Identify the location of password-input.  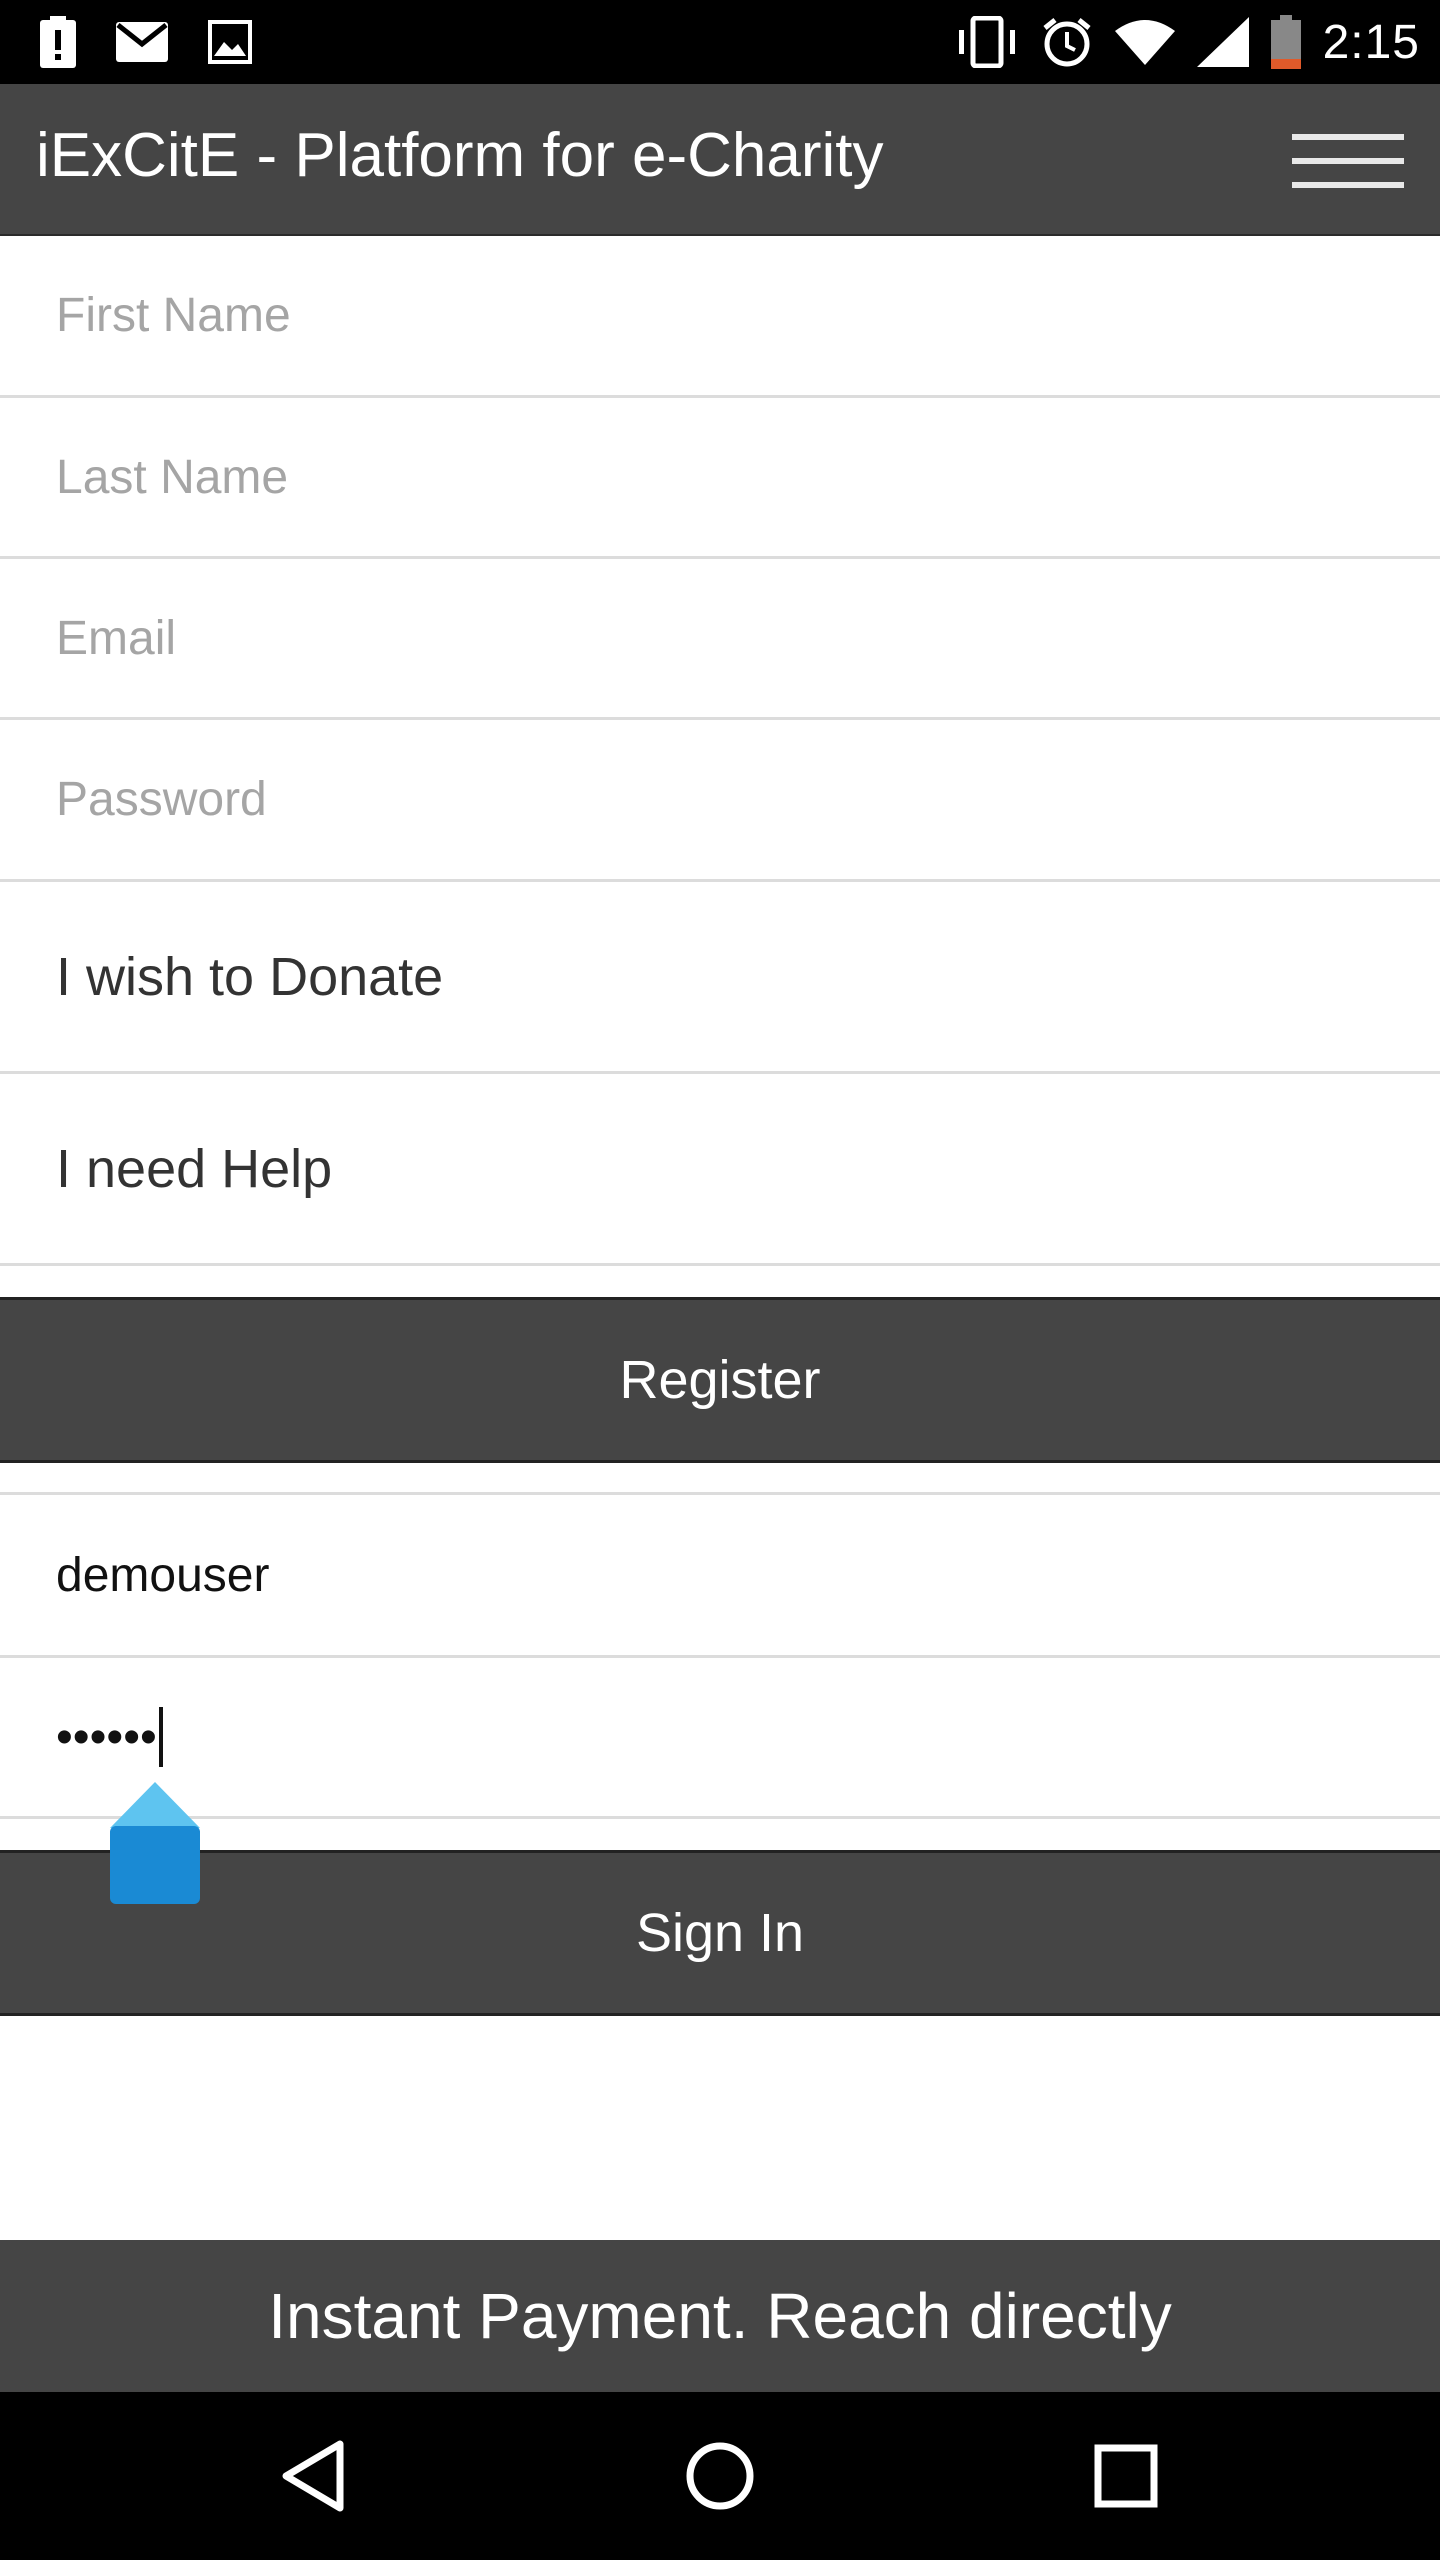
(706, 799).